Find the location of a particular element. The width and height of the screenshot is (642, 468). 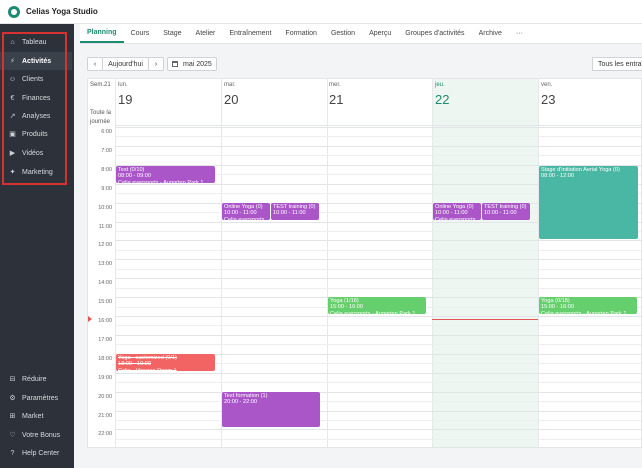

sidebar-item-label: Market is located at coordinates (33, 416).